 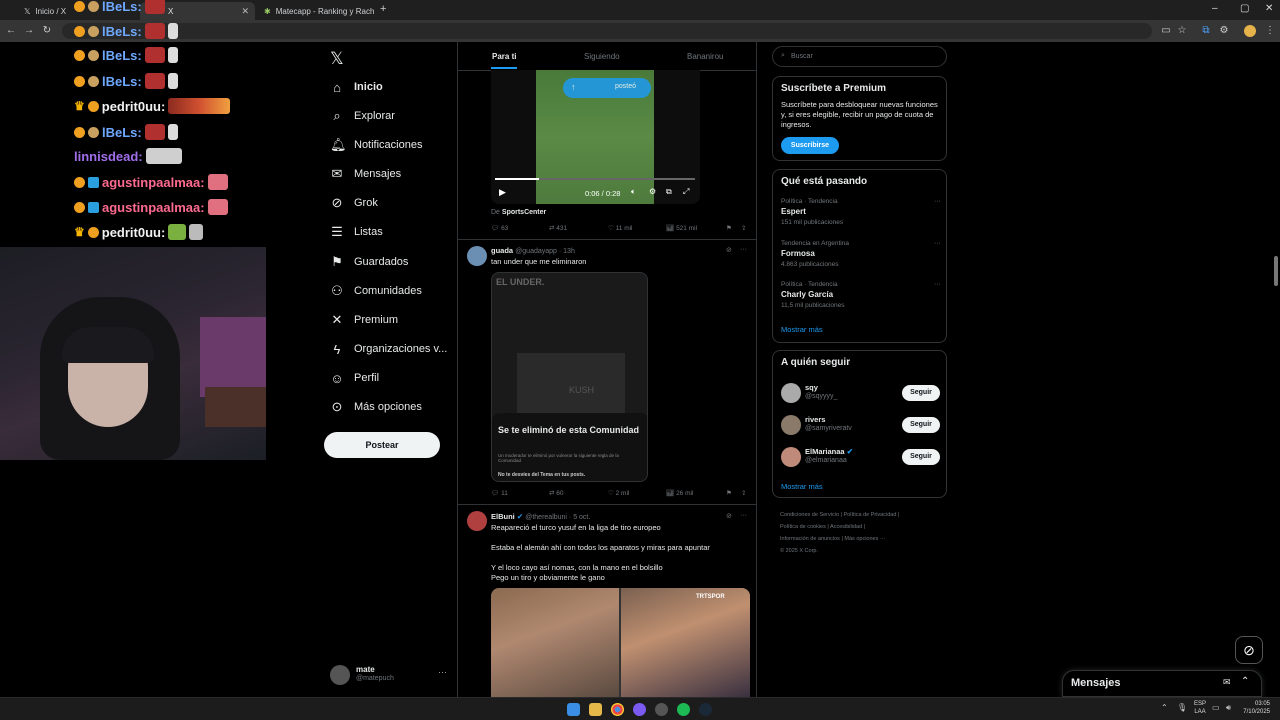 I want to click on fullscreen-icon: ⤢, so click(x=686, y=192).